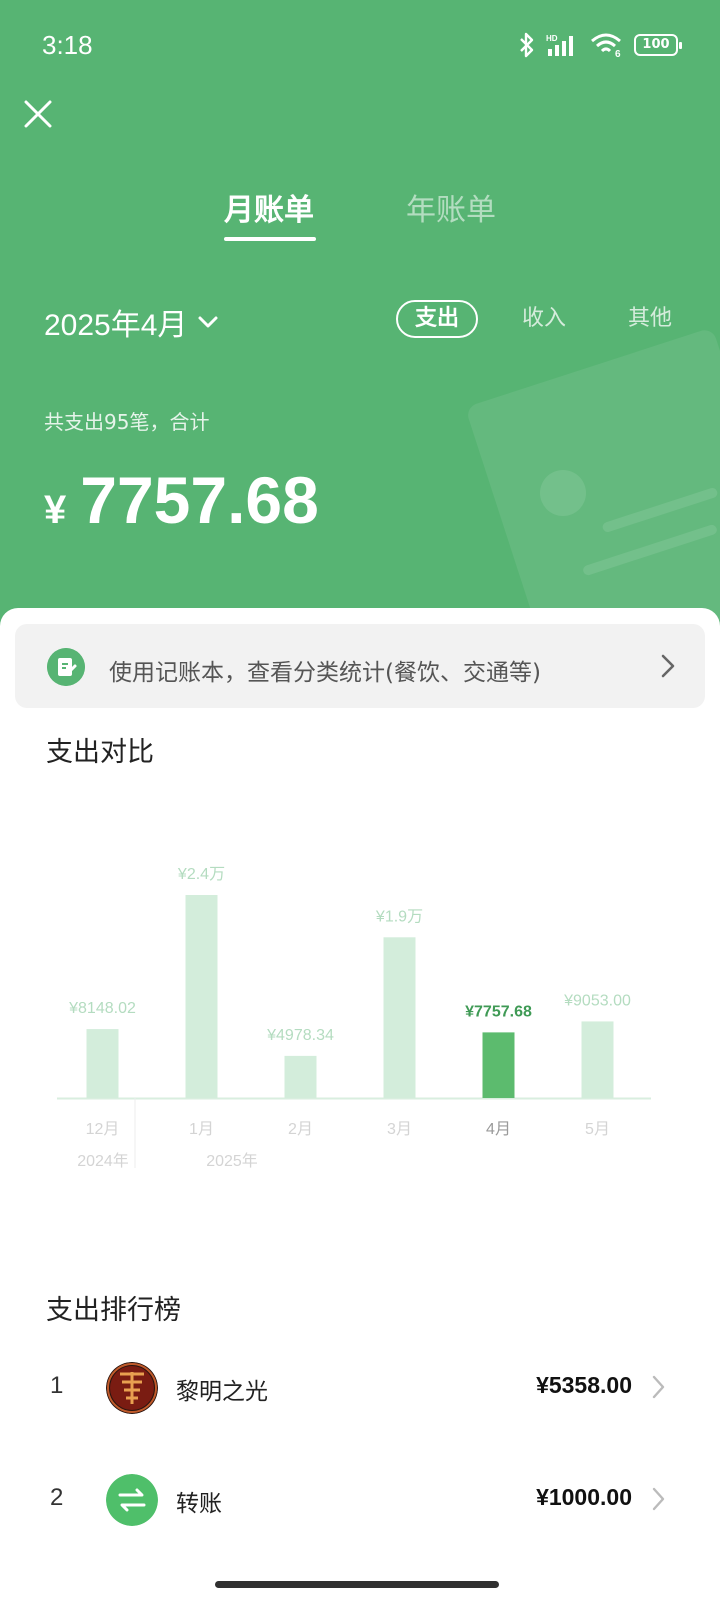 The image size is (720, 1600). Describe the element at coordinates (399, 1129) in the screenshot. I see `chart-tick-label: 3月` at that location.